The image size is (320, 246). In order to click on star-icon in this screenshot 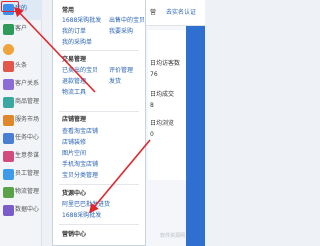, I will do `click(8, 49)`.